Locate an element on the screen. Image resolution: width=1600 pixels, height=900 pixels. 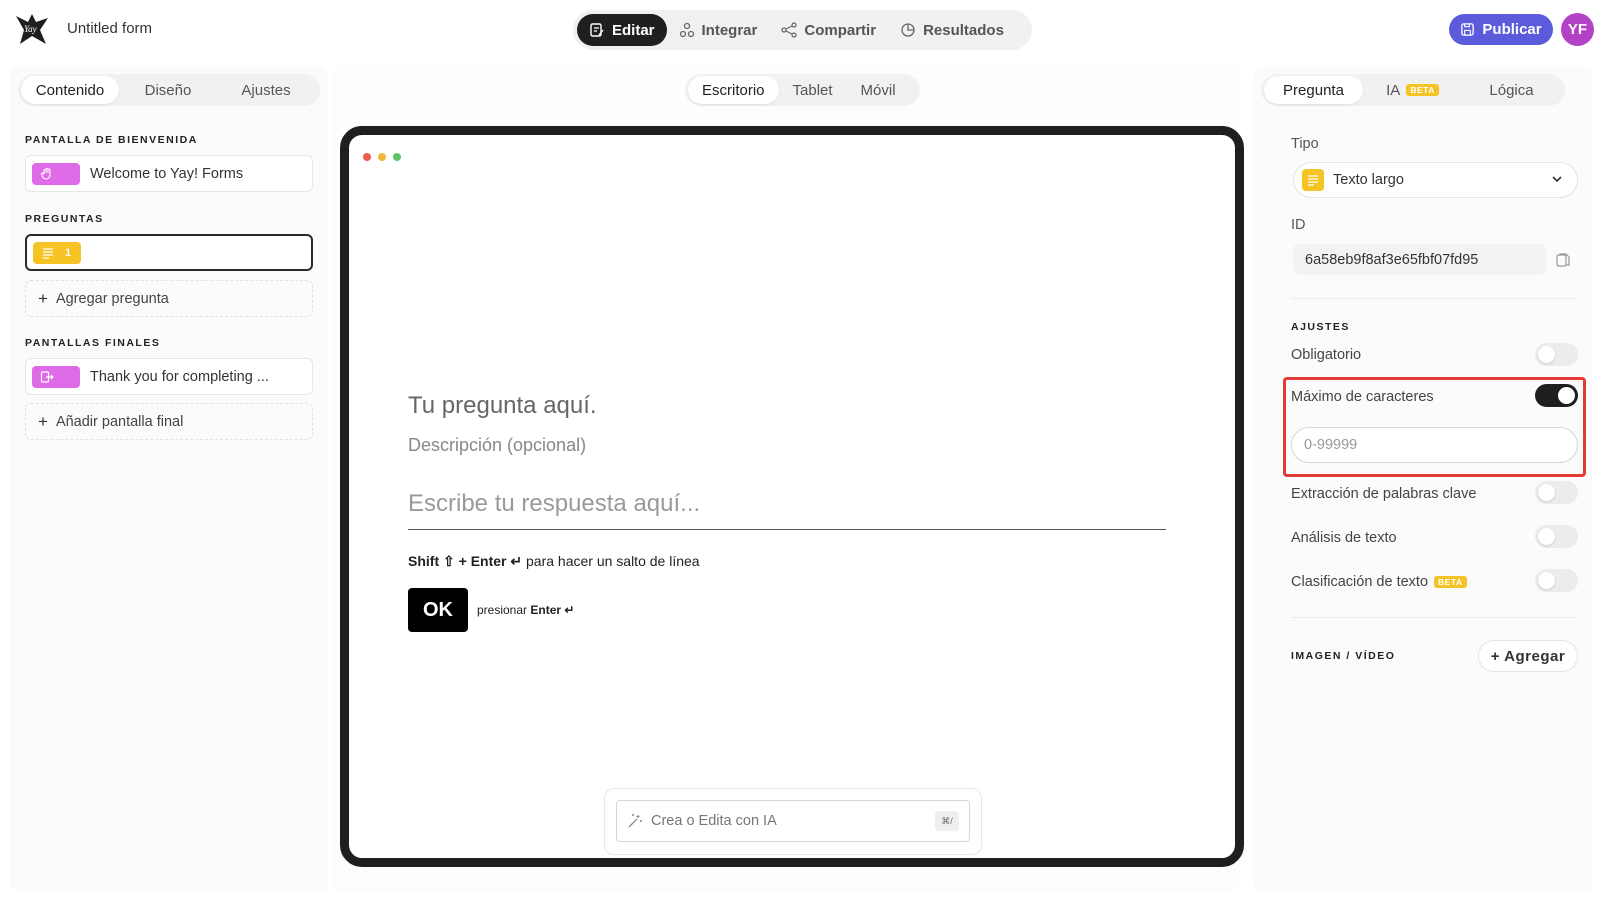
long-text-badge: 1 is located at coordinates (57, 252).